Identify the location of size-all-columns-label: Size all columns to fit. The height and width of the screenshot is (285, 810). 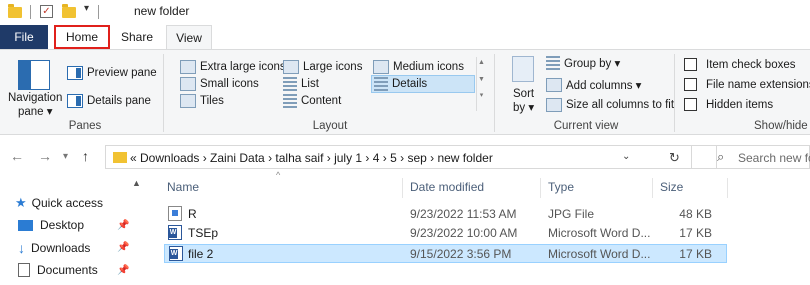
(620, 105).